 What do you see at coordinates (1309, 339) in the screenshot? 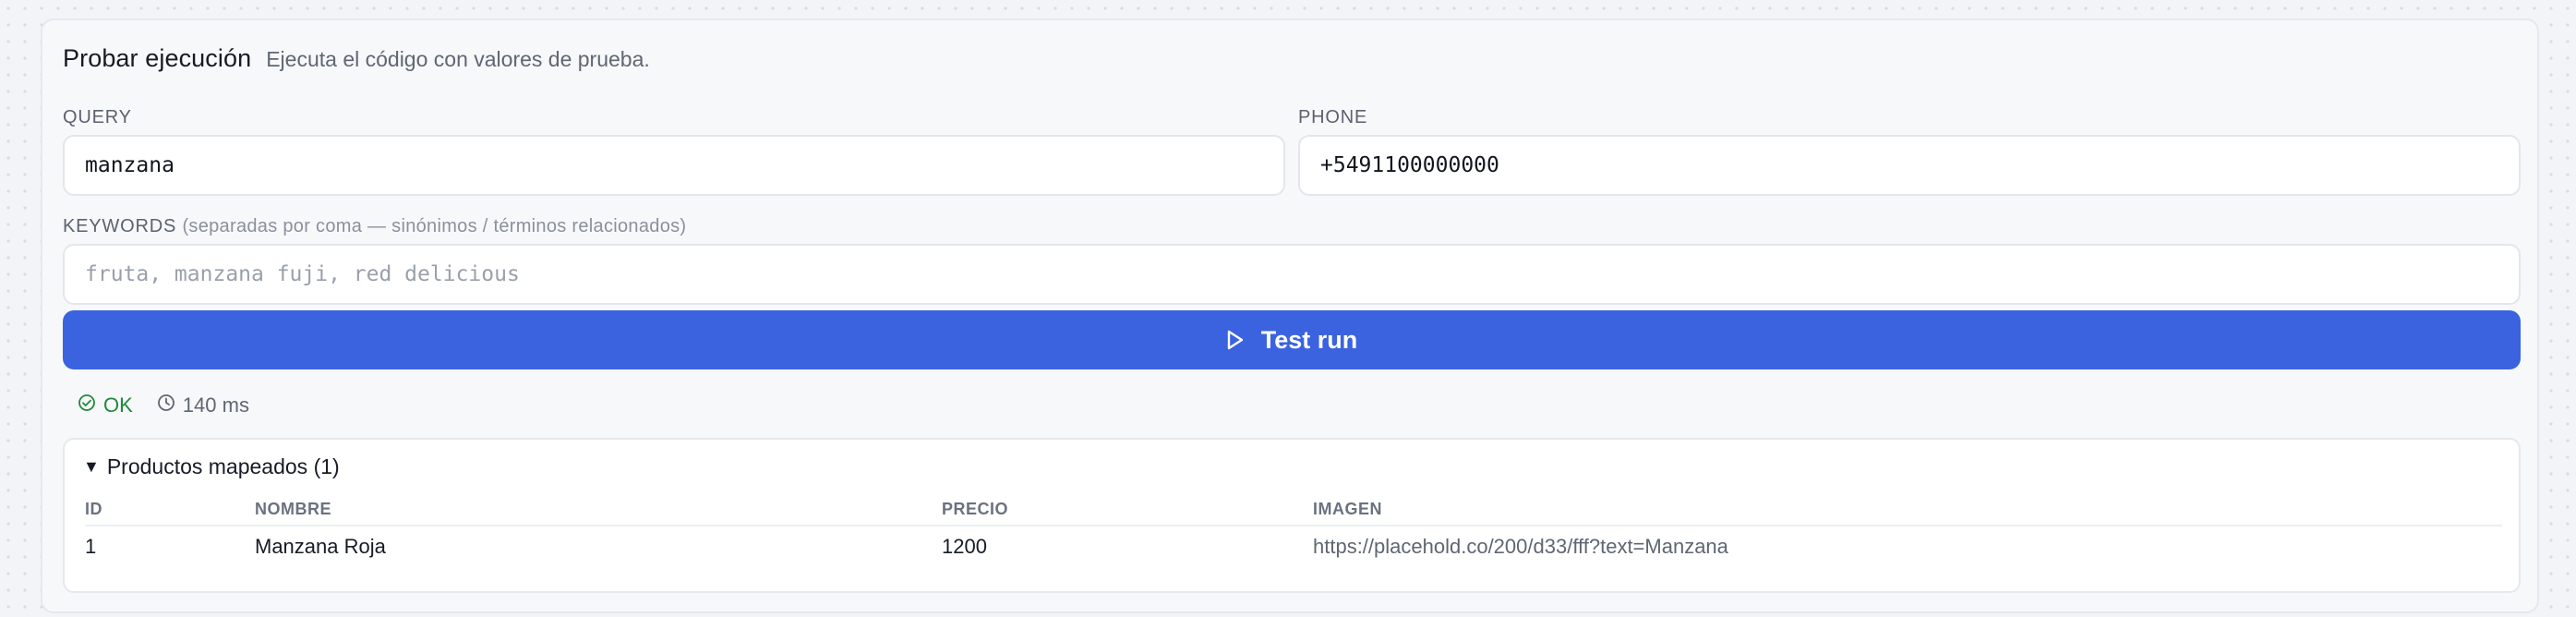
I see `test-run-label: Test run` at bounding box center [1309, 339].